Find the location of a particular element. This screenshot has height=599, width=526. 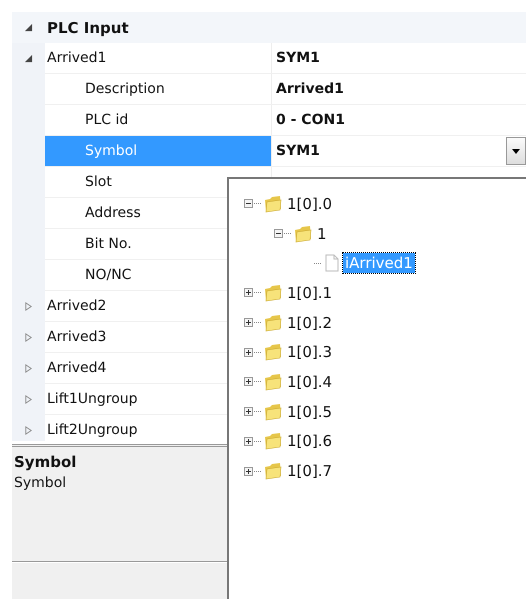

caret-icon is located at coordinates (516, 151).